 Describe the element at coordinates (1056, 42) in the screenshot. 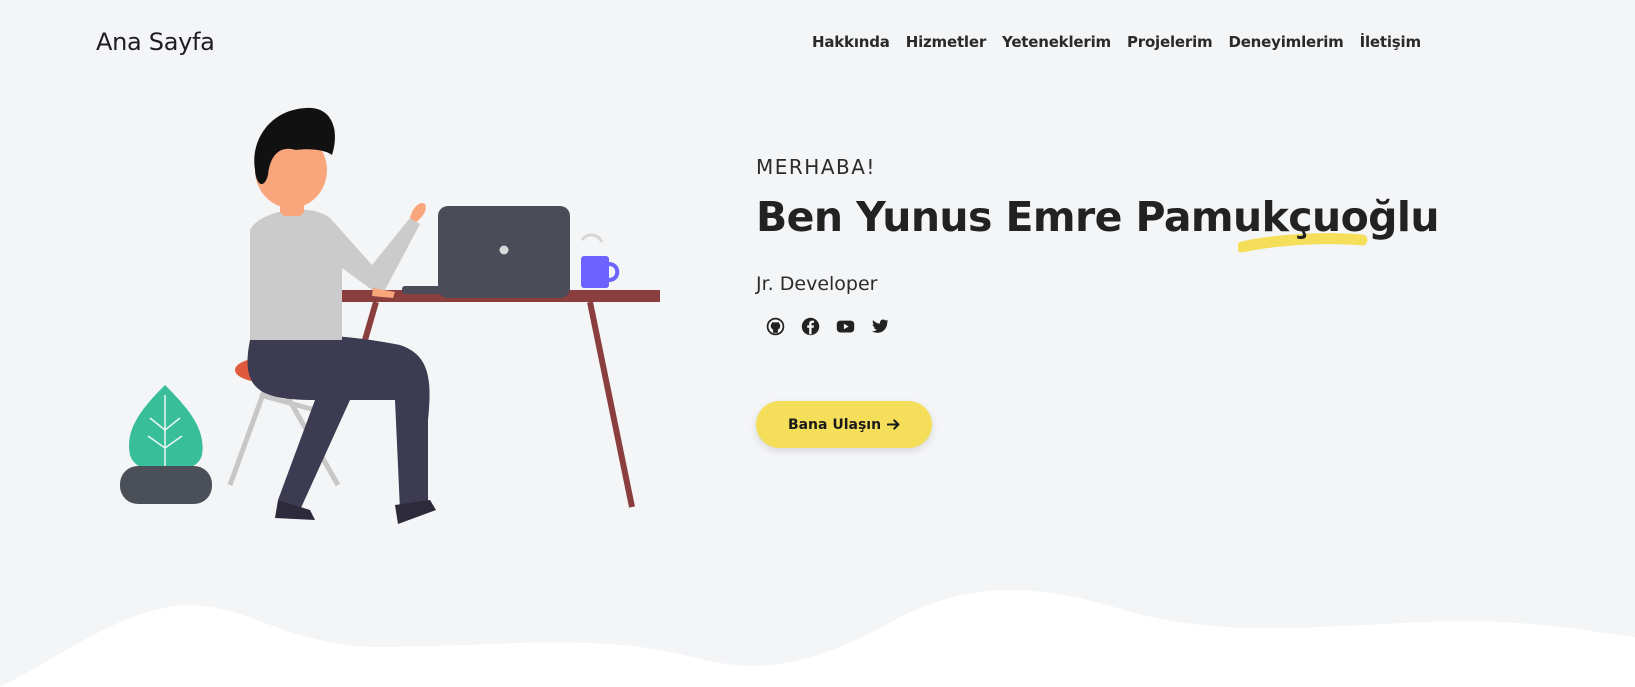

I see `nav-link-skills: Yeteneklerim` at that location.